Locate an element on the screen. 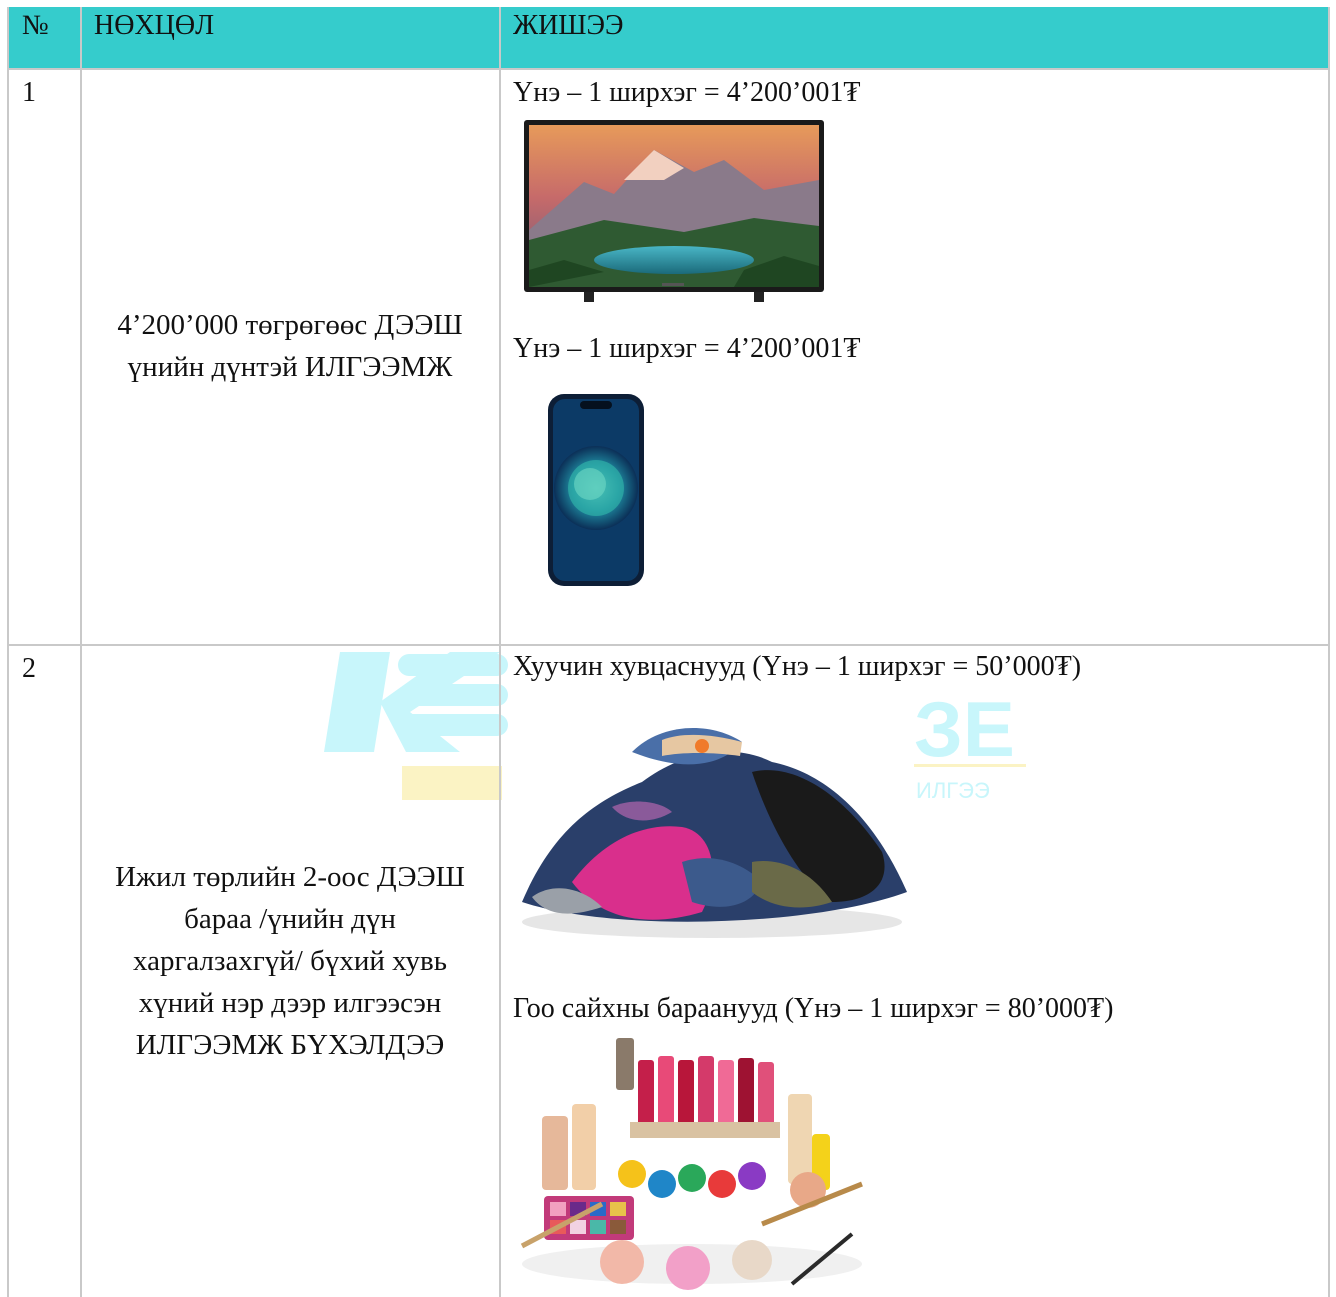 The image size is (1336, 1297). used-clothes-image is located at coordinates (714, 833).